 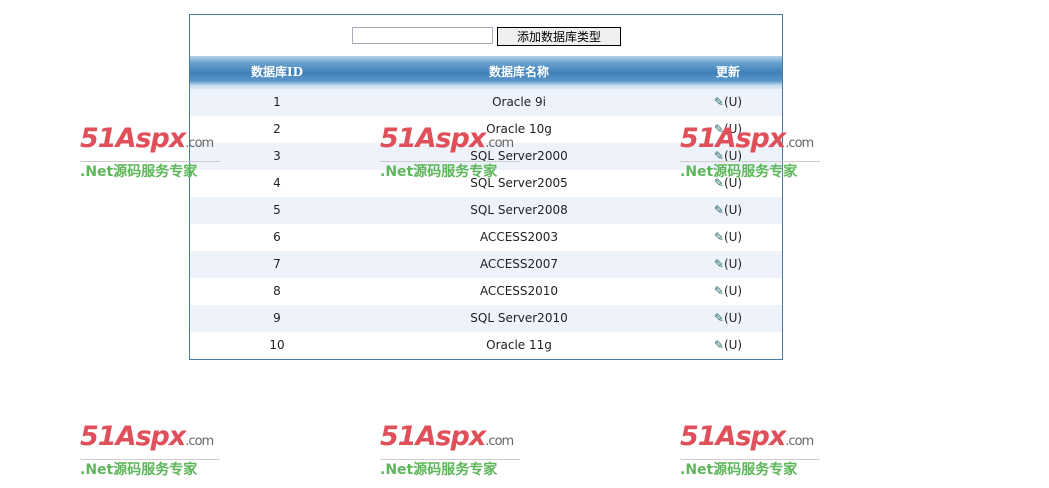 What do you see at coordinates (486, 102) in the screenshot?
I see `table-row: 1 Oracle 9i ✎(U)` at bounding box center [486, 102].